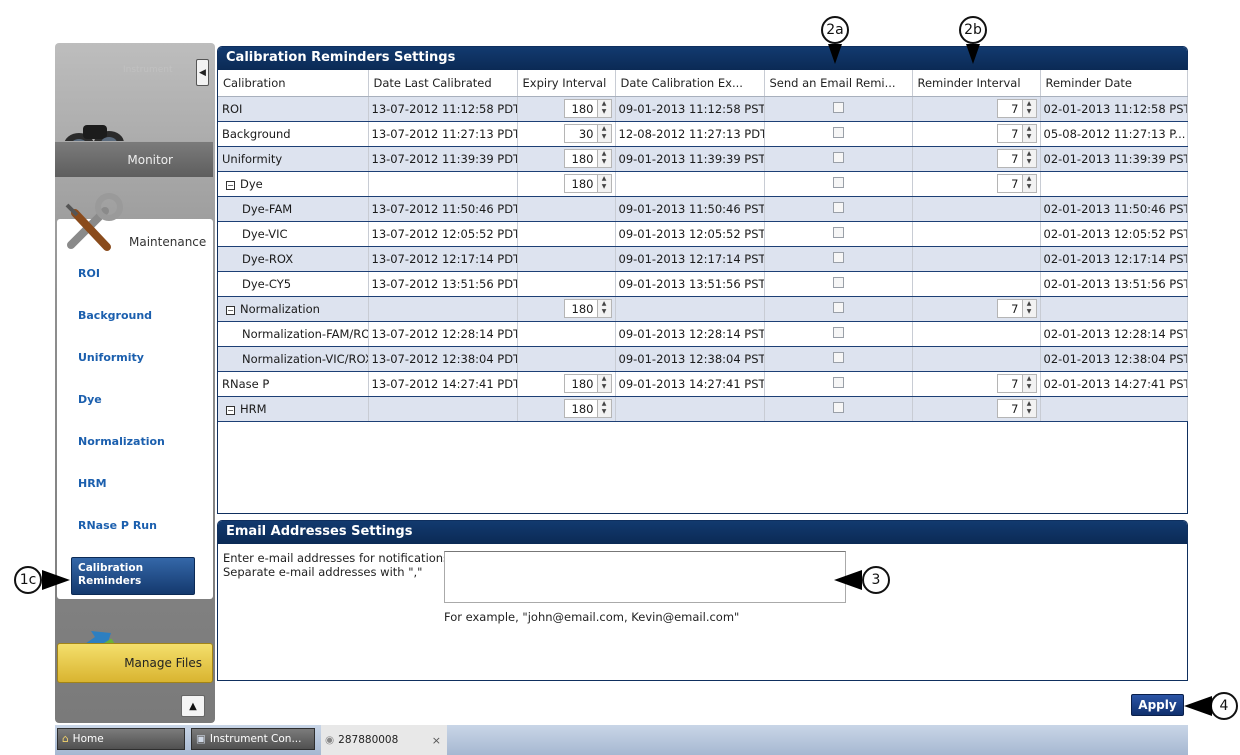  Describe the element at coordinates (90, 399) in the screenshot. I see `nav-item-dye: Dye` at that location.